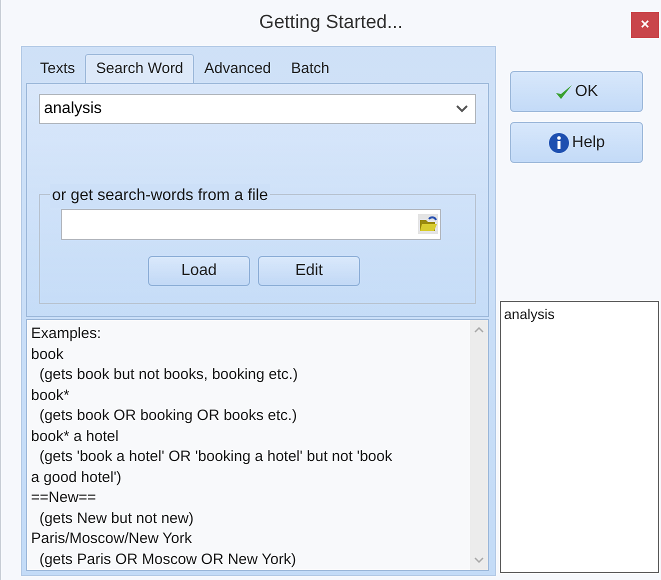  What do you see at coordinates (462, 109) in the screenshot?
I see `chevron-down-icon` at bounding box center [462, 109].